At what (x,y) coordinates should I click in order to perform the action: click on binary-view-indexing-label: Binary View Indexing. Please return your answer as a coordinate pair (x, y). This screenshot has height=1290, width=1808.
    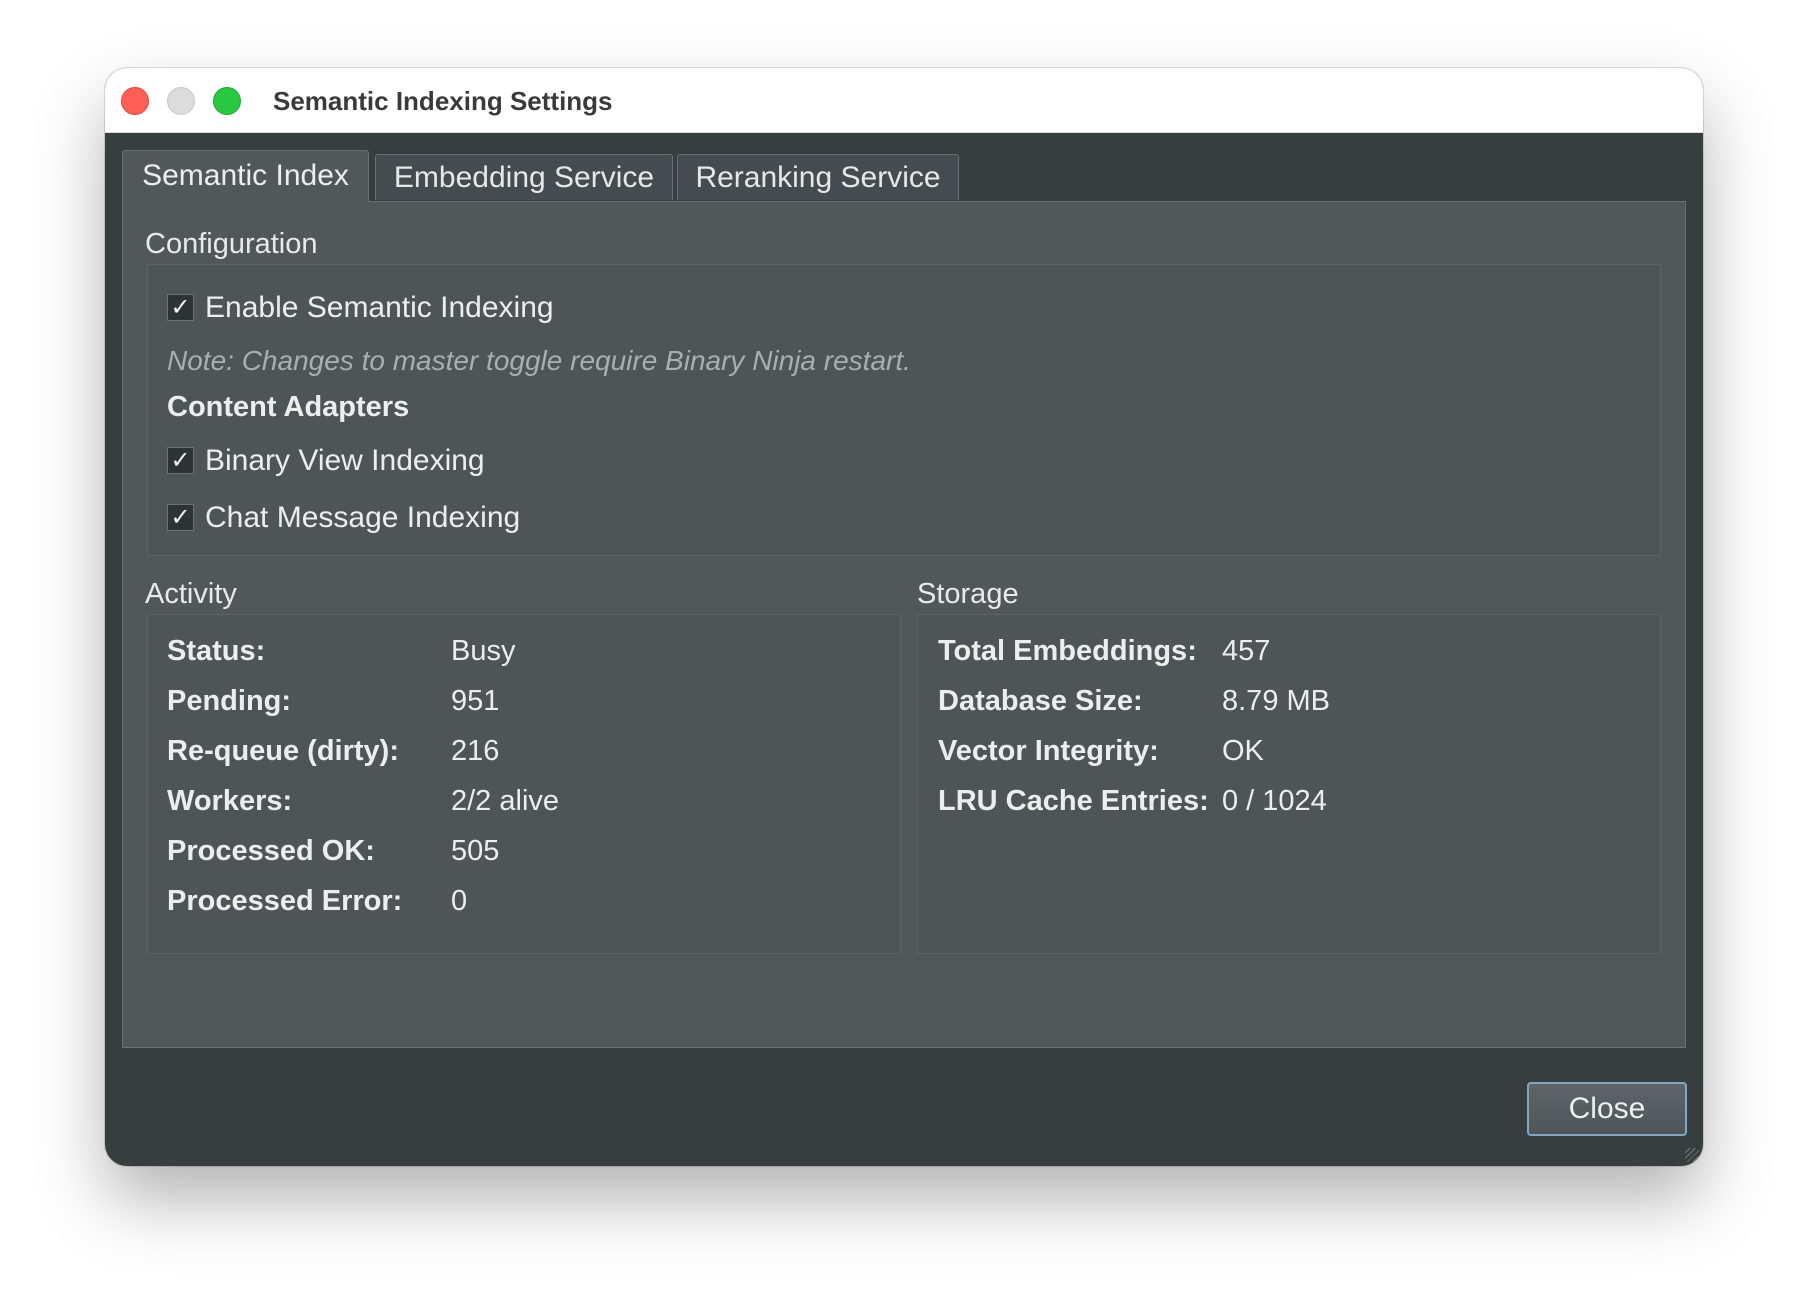
    Looking at the image, I should click on (345, 460).